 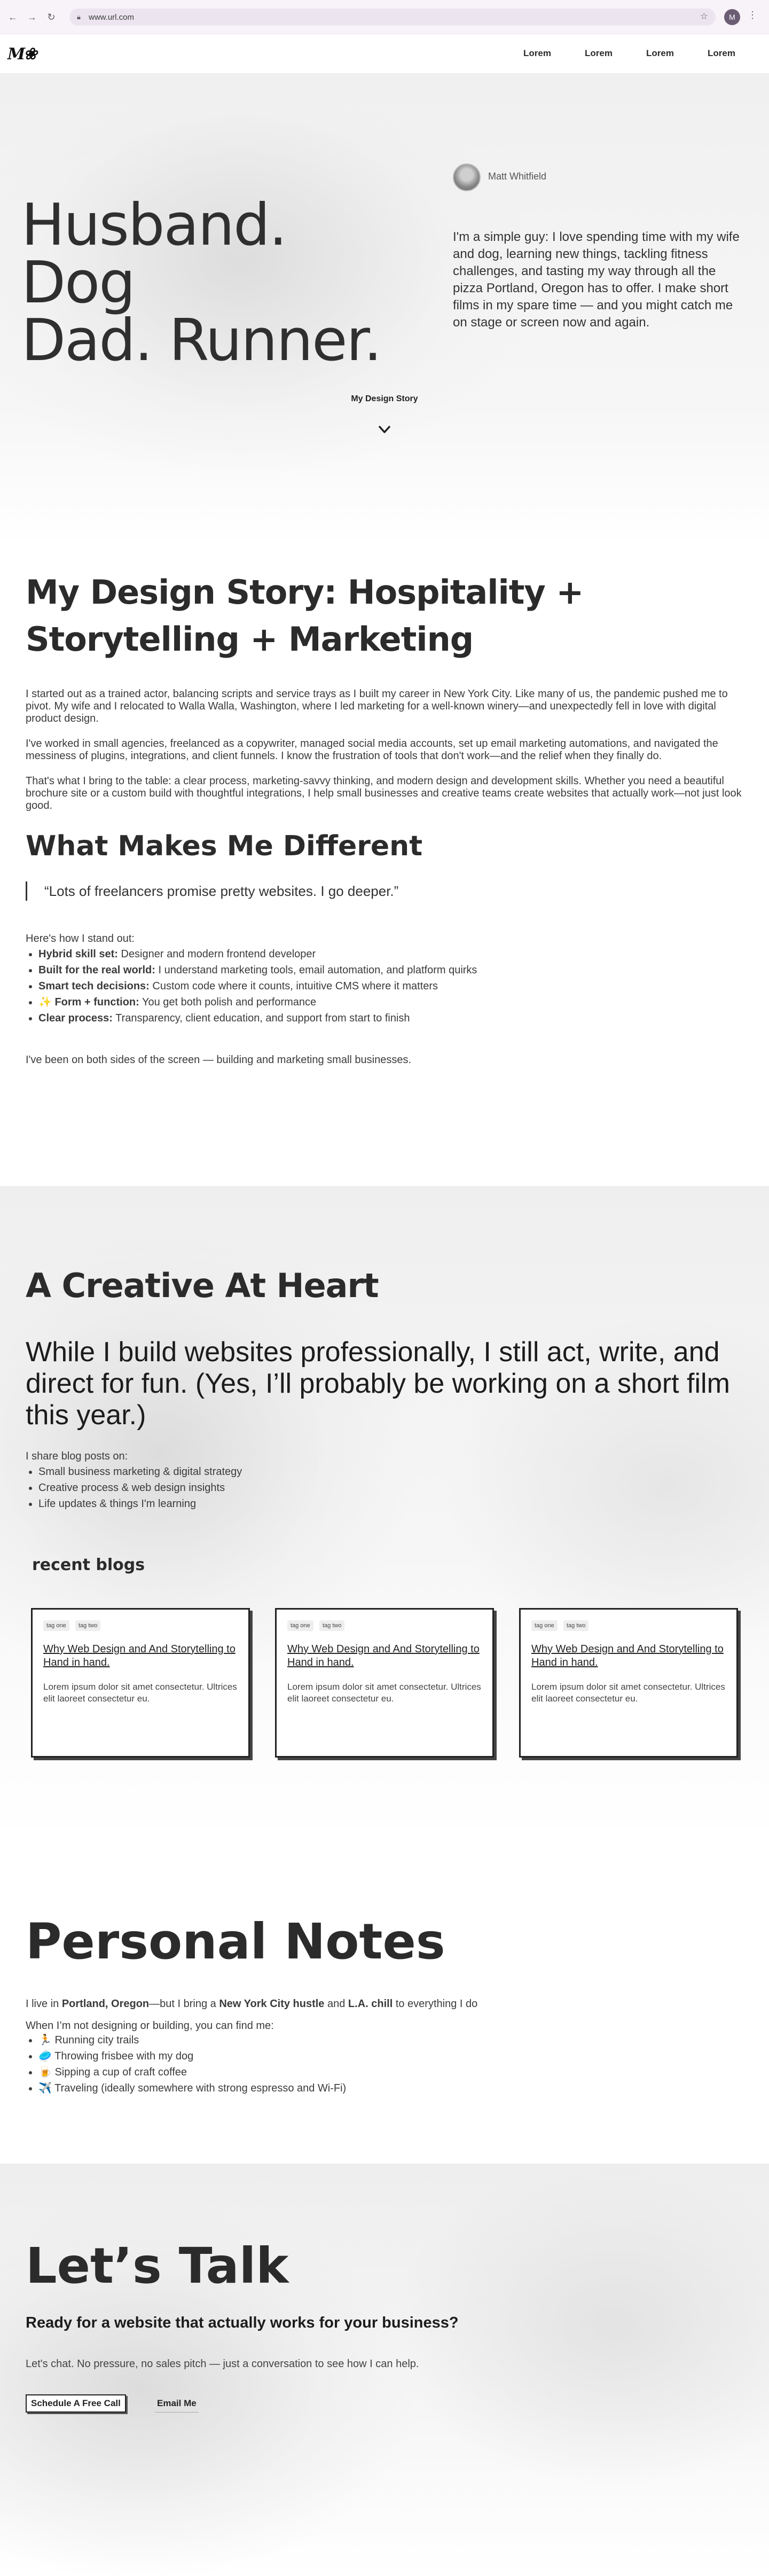 I want to click on hero-title-line-1: Husband. Dog, so click(x=154, y=254).